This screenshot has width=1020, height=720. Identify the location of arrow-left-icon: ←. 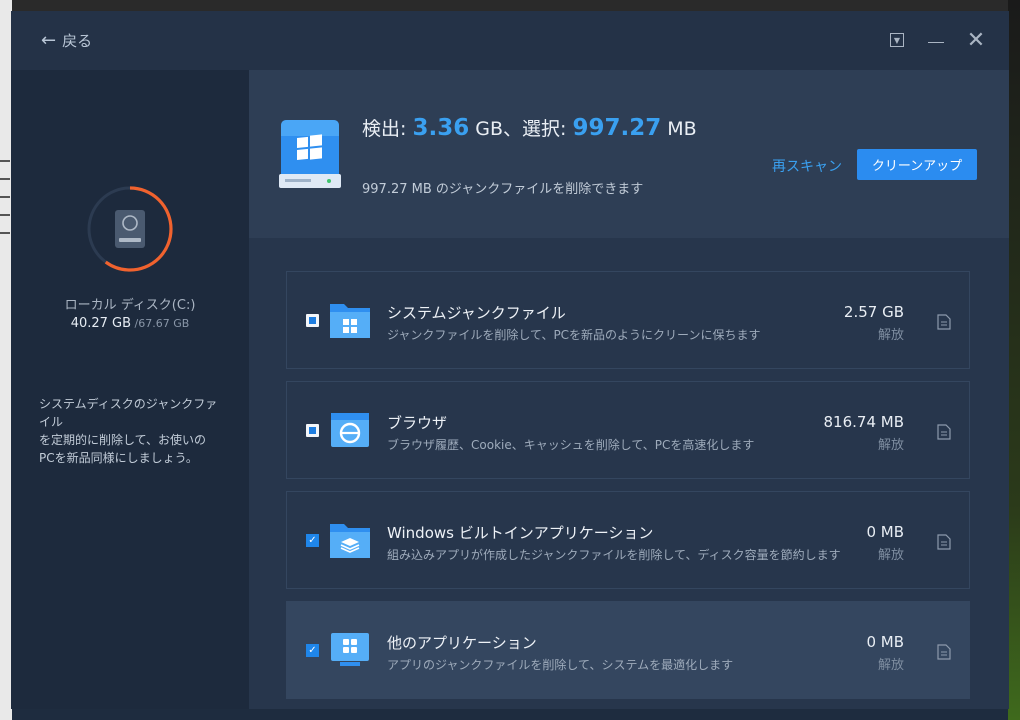
(49, 40).